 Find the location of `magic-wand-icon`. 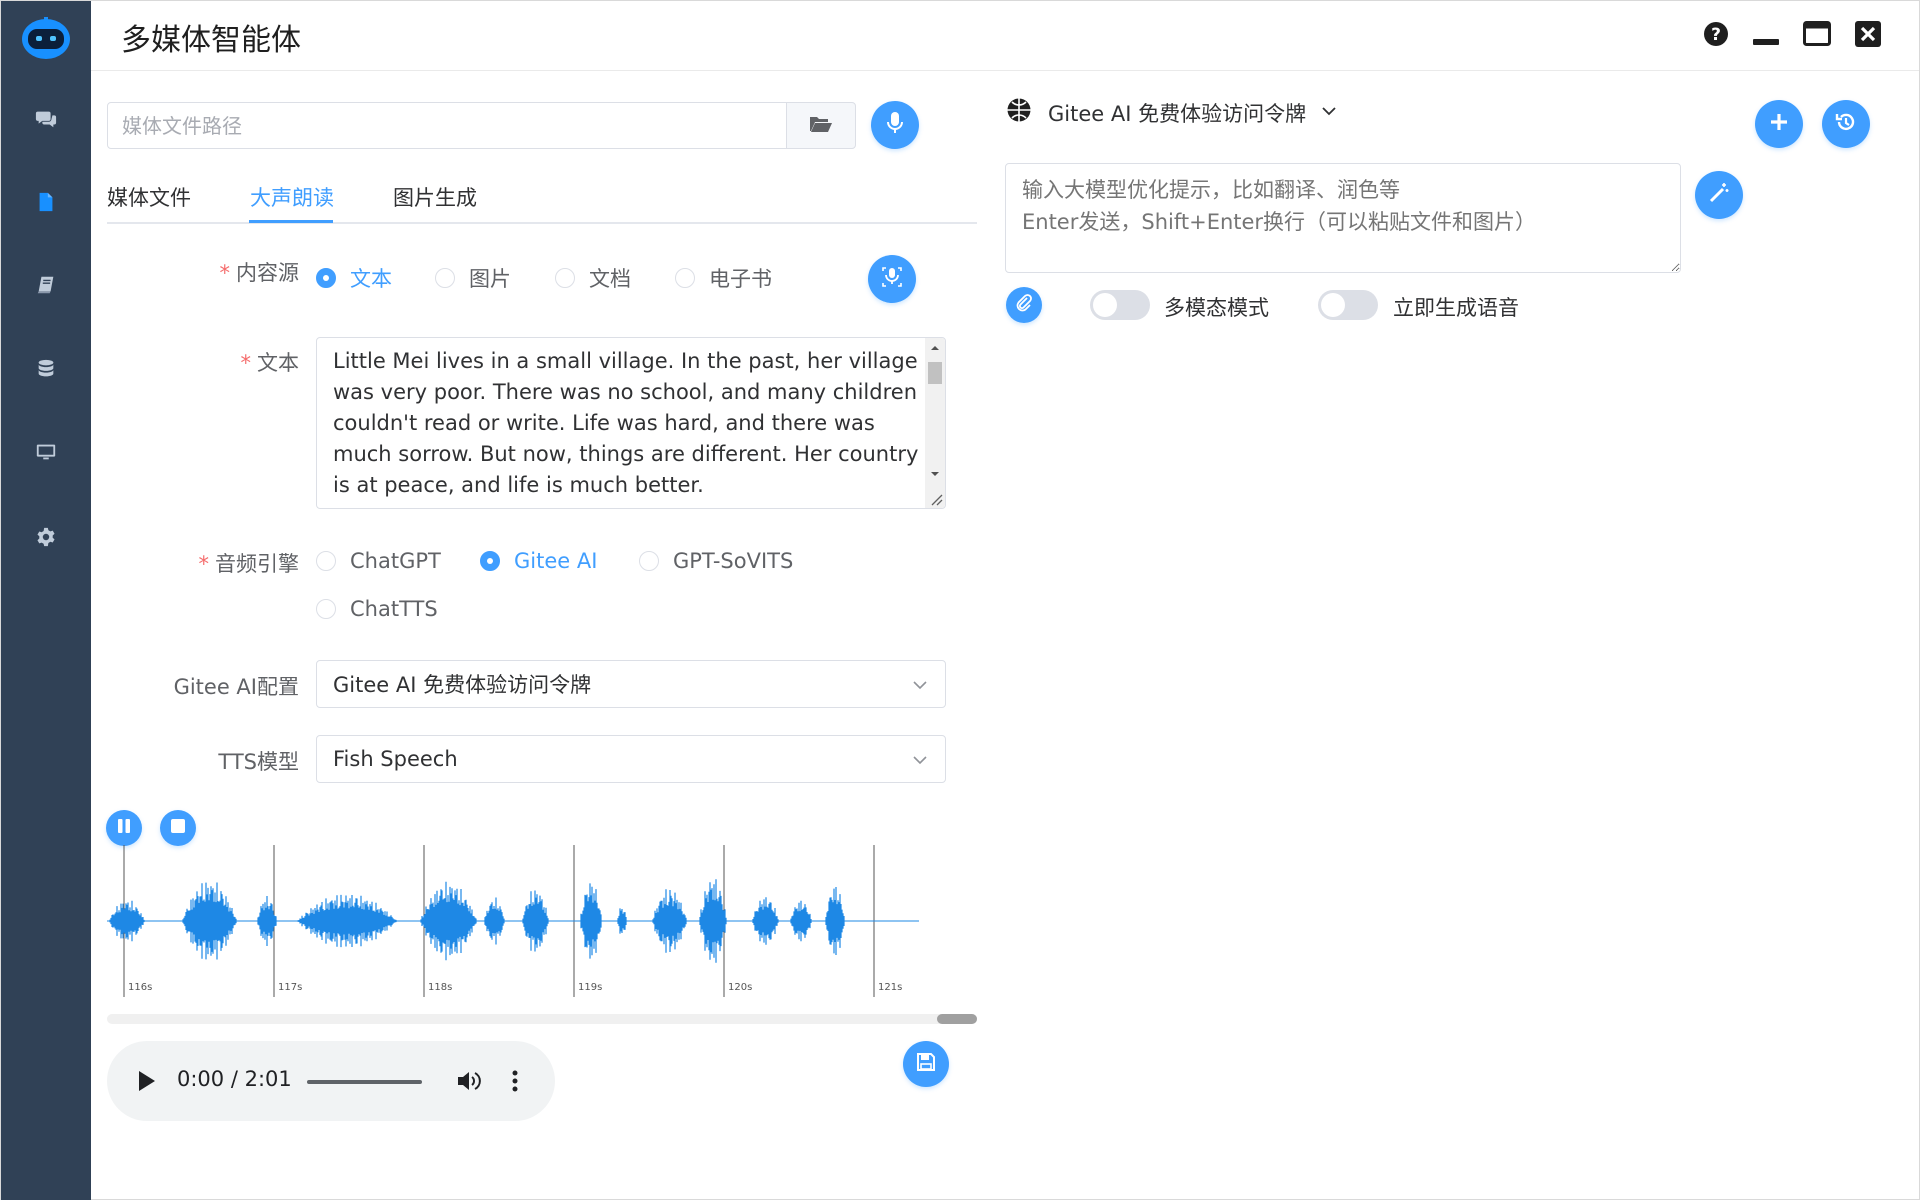

magic-wand-icon is located at coordinates (1719, 195).